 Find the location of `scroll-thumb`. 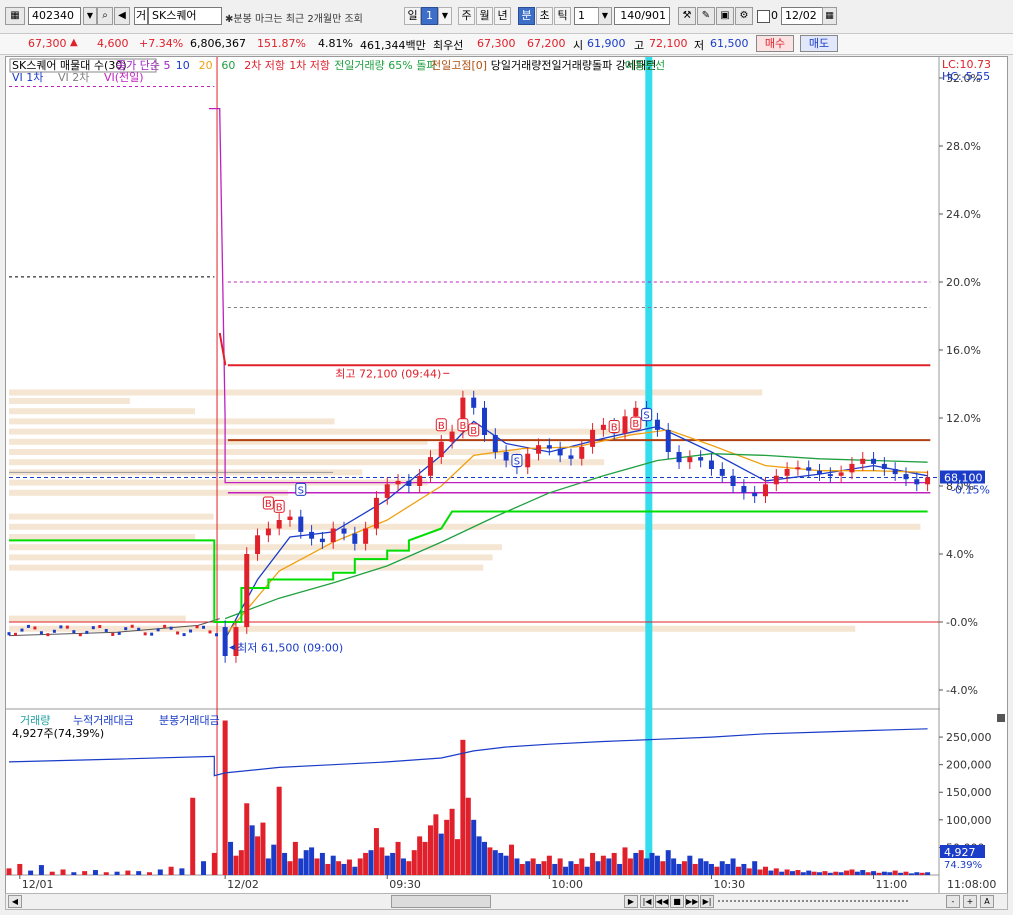

scroll-thumb is located at coordinates (441, 901).